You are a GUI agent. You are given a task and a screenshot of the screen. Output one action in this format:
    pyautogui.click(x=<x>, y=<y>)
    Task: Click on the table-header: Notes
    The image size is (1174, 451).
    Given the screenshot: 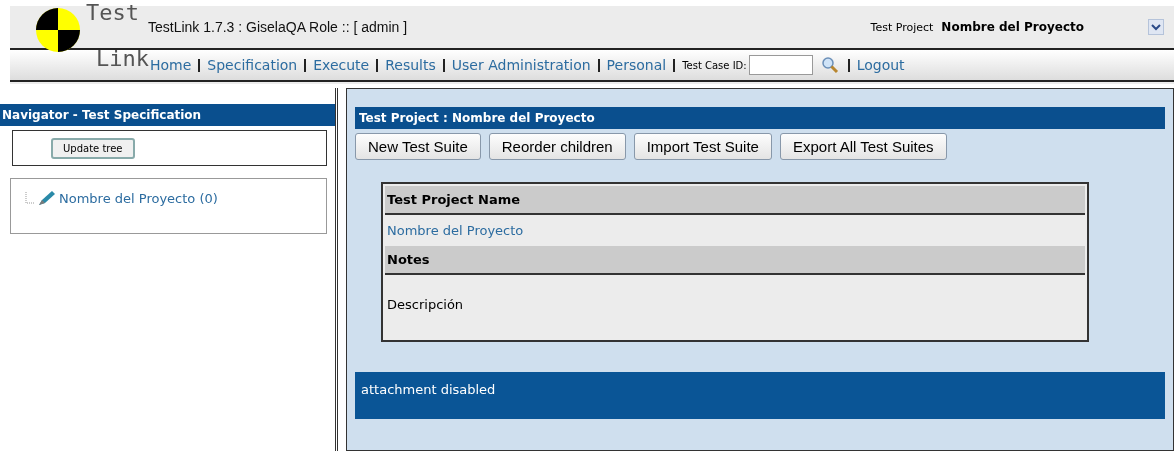 What is the action you would take?
    pyautogui.click(x=735, y=260)
    